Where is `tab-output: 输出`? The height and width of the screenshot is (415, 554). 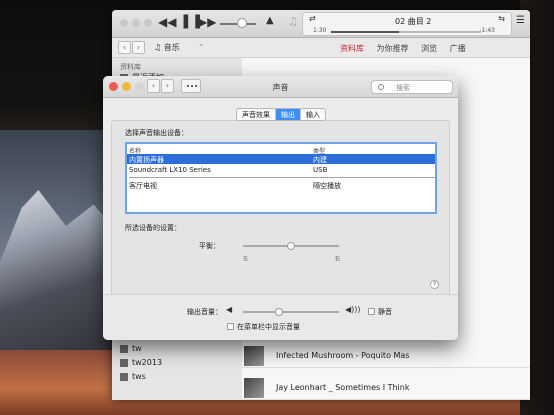 tab-output: 输出 is located at coordinates (288, 114).